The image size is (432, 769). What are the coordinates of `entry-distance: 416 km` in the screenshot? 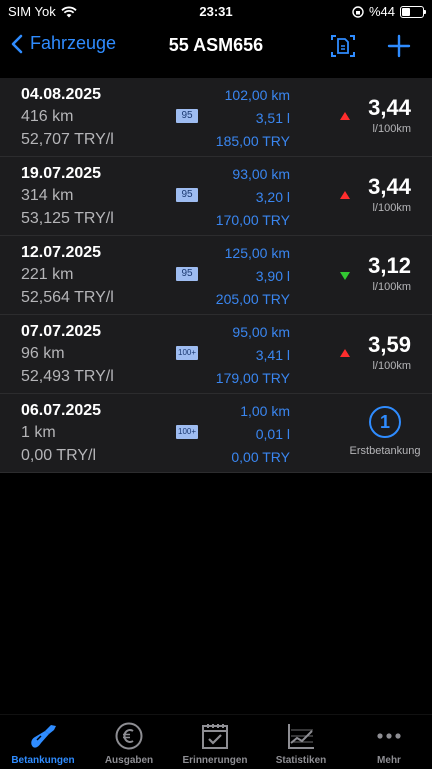 It's located at (47, 116).